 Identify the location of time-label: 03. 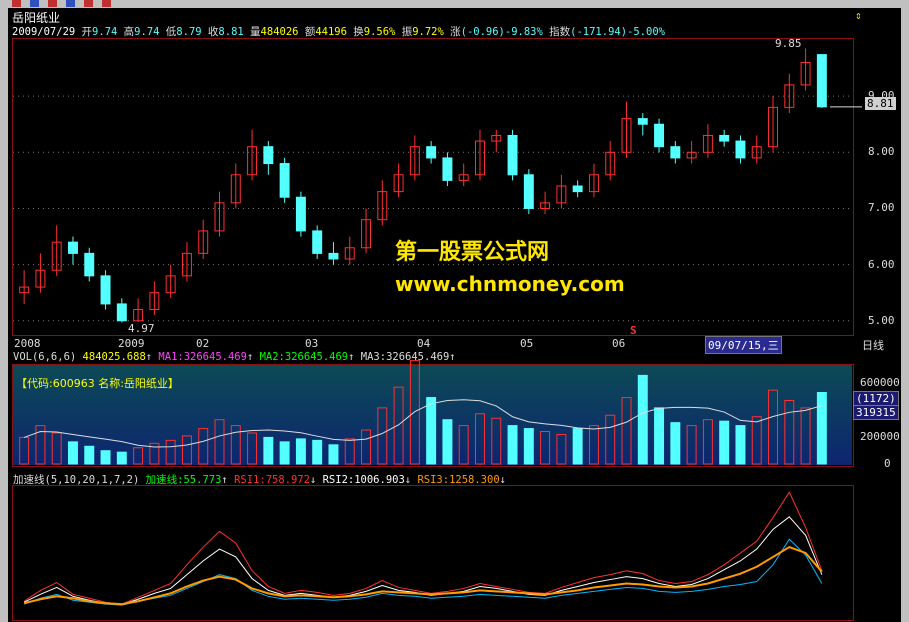
(312, 343).